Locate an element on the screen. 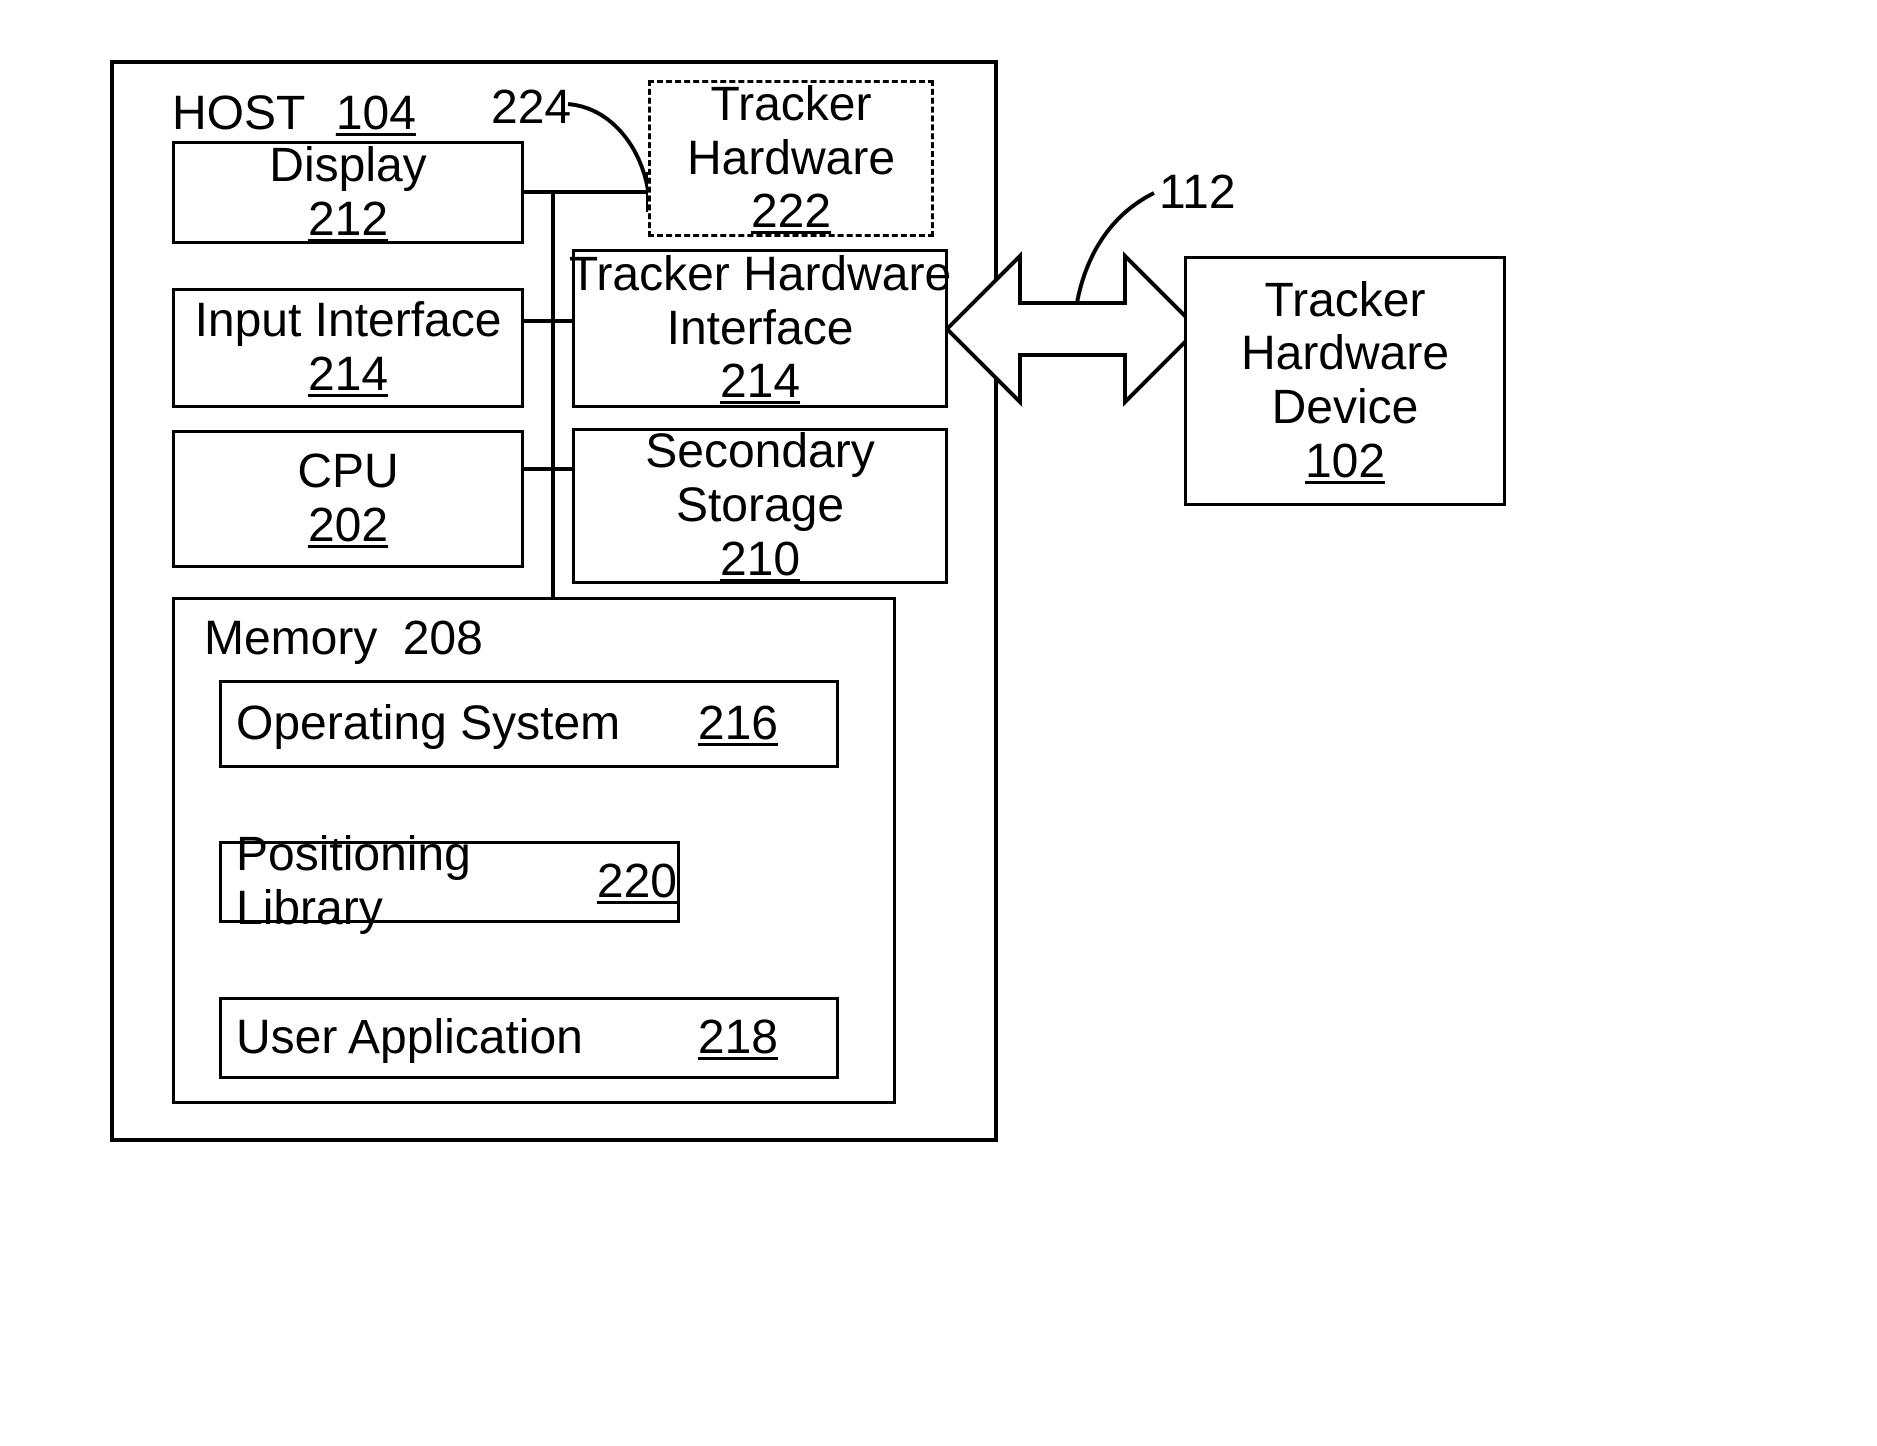 The image size is (1877, 1446). block-positioning-library: Positioning Library 220 is located at coordinates (449, 881).